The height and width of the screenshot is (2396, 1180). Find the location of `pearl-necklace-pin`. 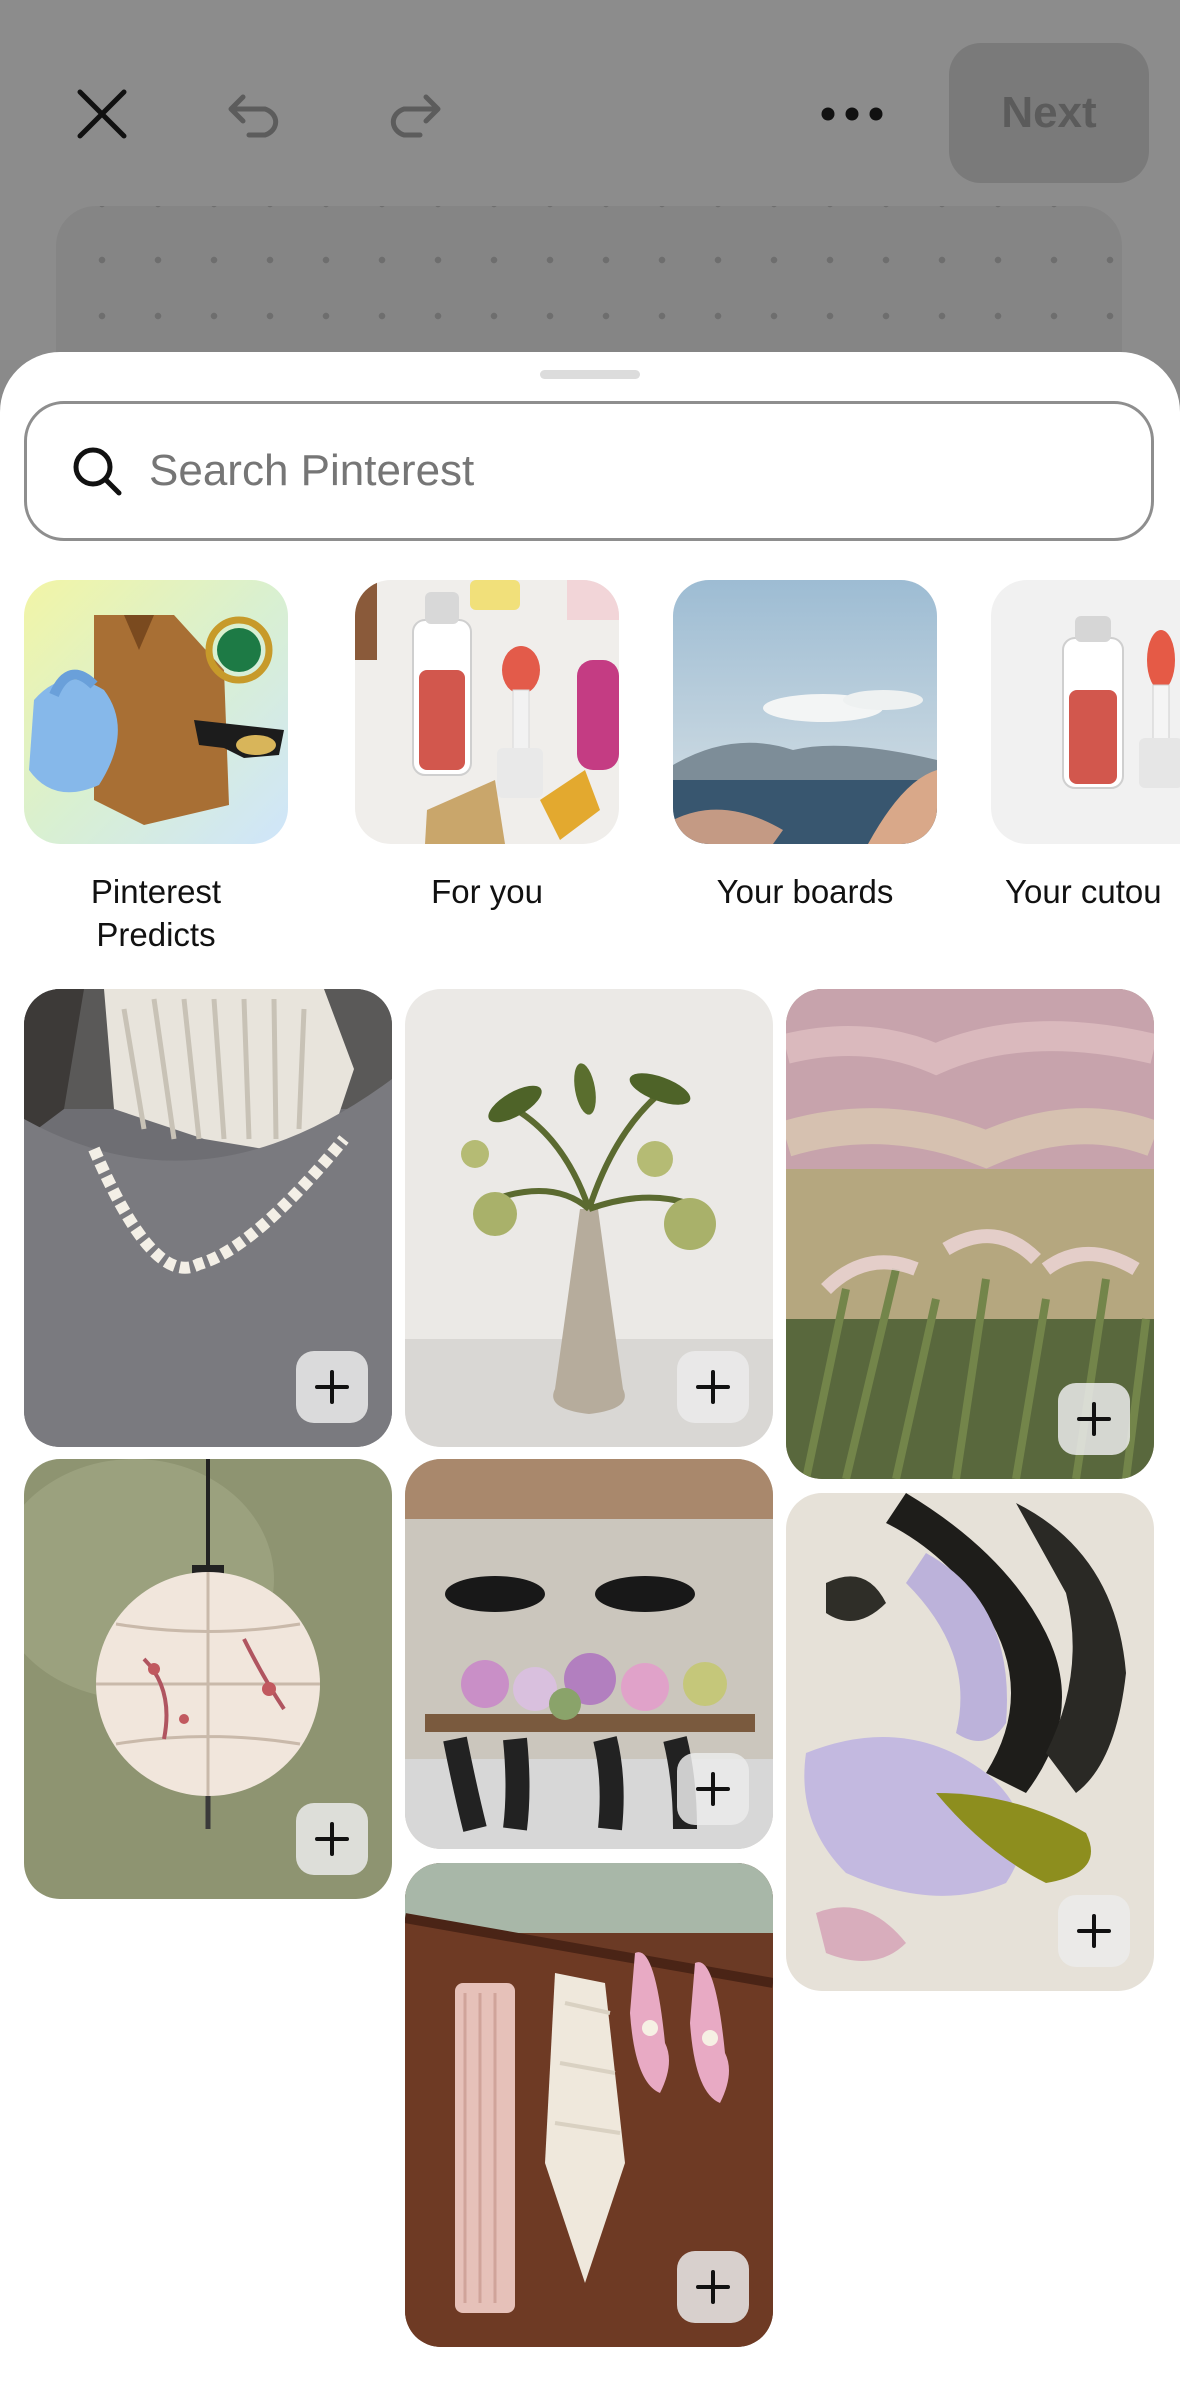

pearl-necklace-pin is located at coordinates (208, 1218).